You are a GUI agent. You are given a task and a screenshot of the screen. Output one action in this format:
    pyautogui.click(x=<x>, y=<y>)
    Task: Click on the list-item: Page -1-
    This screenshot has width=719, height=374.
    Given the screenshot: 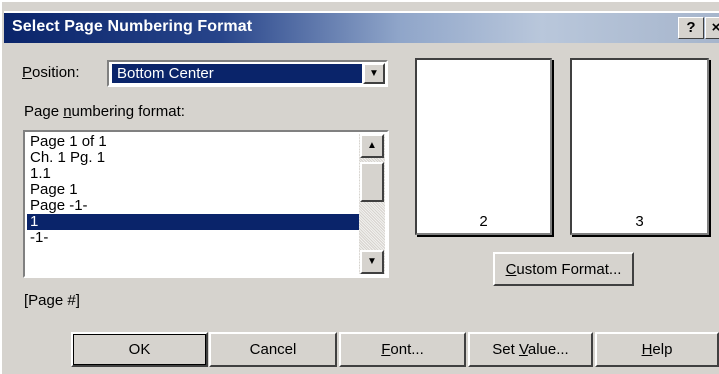 What is the action you would take?
    pyautogui.click(x=193, y=206)
    